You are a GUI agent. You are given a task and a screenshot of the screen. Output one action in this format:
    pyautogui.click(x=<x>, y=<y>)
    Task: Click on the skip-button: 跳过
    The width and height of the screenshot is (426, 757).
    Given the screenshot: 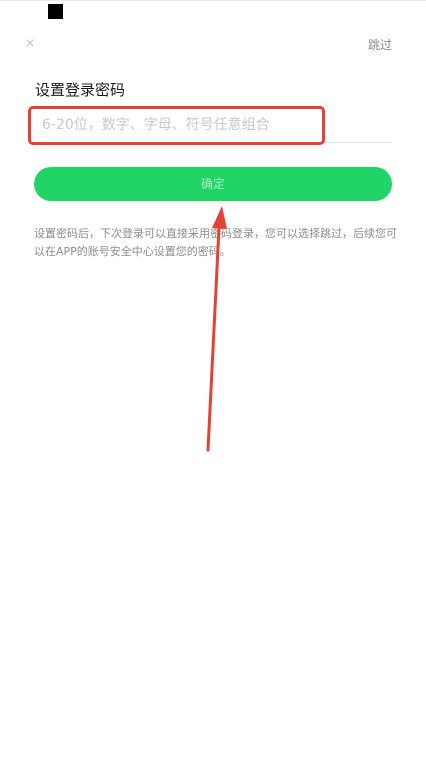 What is the action you would take?
    pyautogui.click(x=380, y=45)
    